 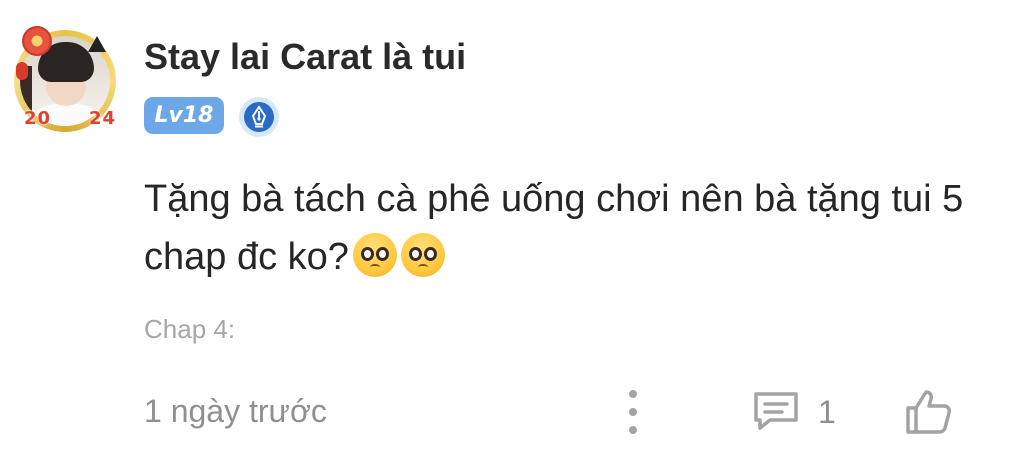 I want to click on ears-decoration-icon, so click(x=97, y=44).